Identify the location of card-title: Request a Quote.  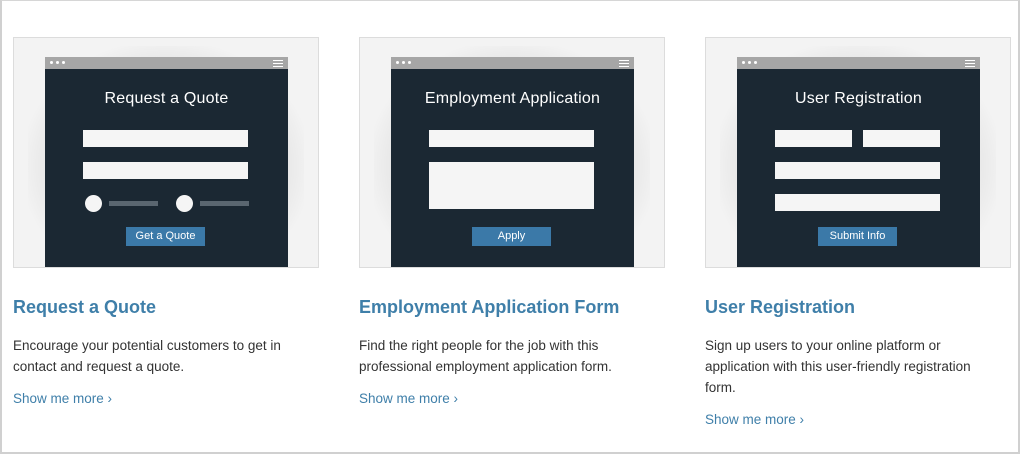
(166, 307).